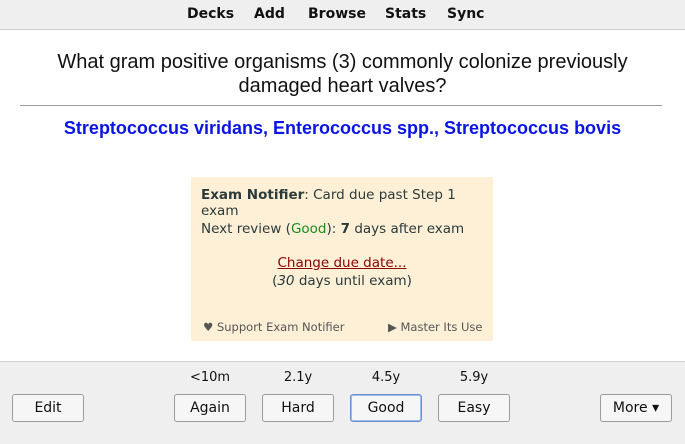 The image size is (685, 444). I want to click on nav-decks: Decks, so click(210, 14).